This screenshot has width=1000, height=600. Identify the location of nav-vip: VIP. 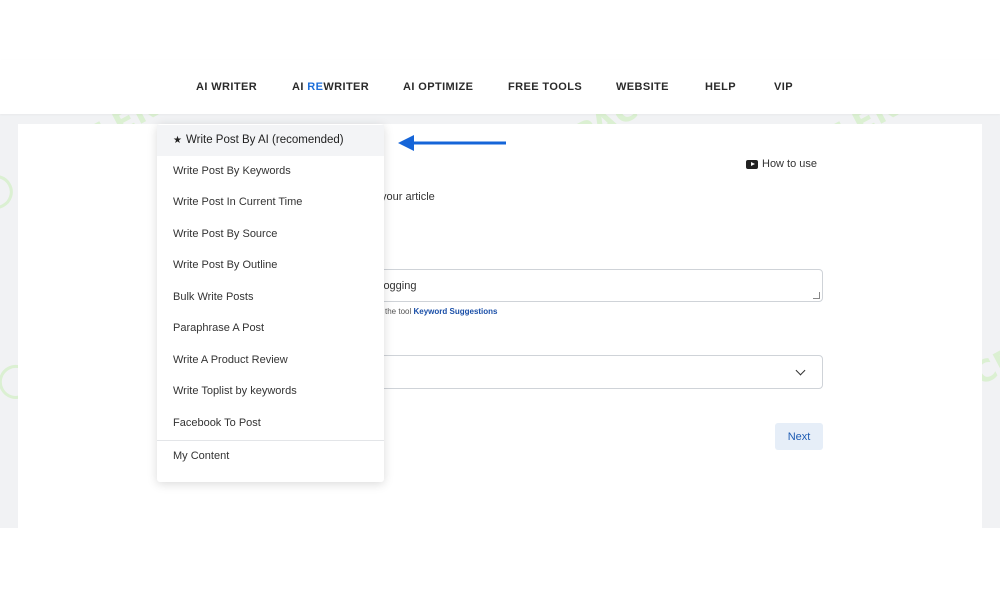
(783, 87).